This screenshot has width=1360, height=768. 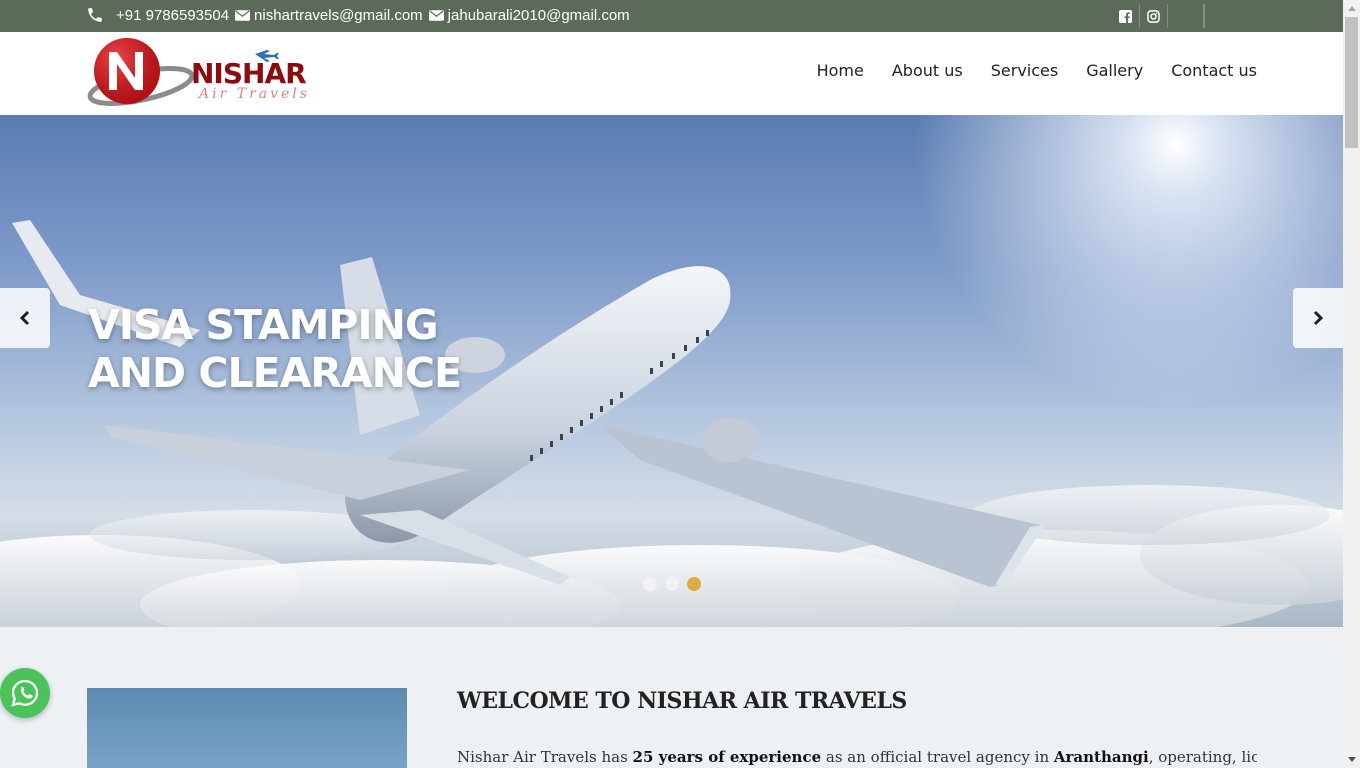 What do you see at coordinates (247, 728) in the screenshot?
I see `welcome-image` at bounding box center [247, 728].